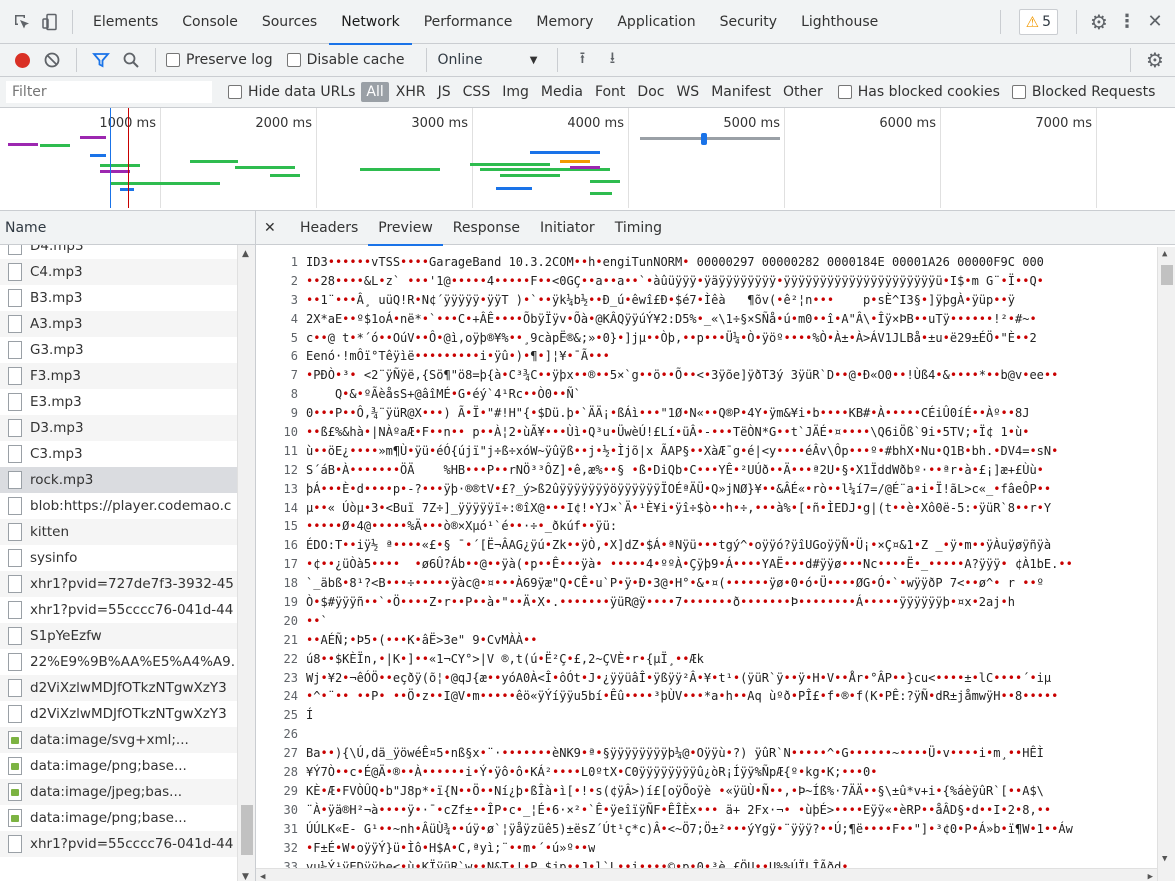  What do you see at coordinates (22, 60) in the screenshot?
I see `record-icon` at bounding box center [22, 60].